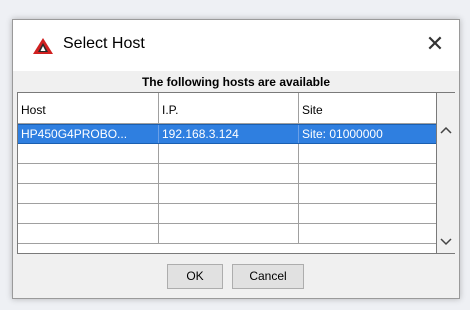 This screenshot has height=310, width=470. What do you see at coordinates (268, 276) in the screenshot?
I see `cancel-button: Cancel` at bounding box center [268, 276].